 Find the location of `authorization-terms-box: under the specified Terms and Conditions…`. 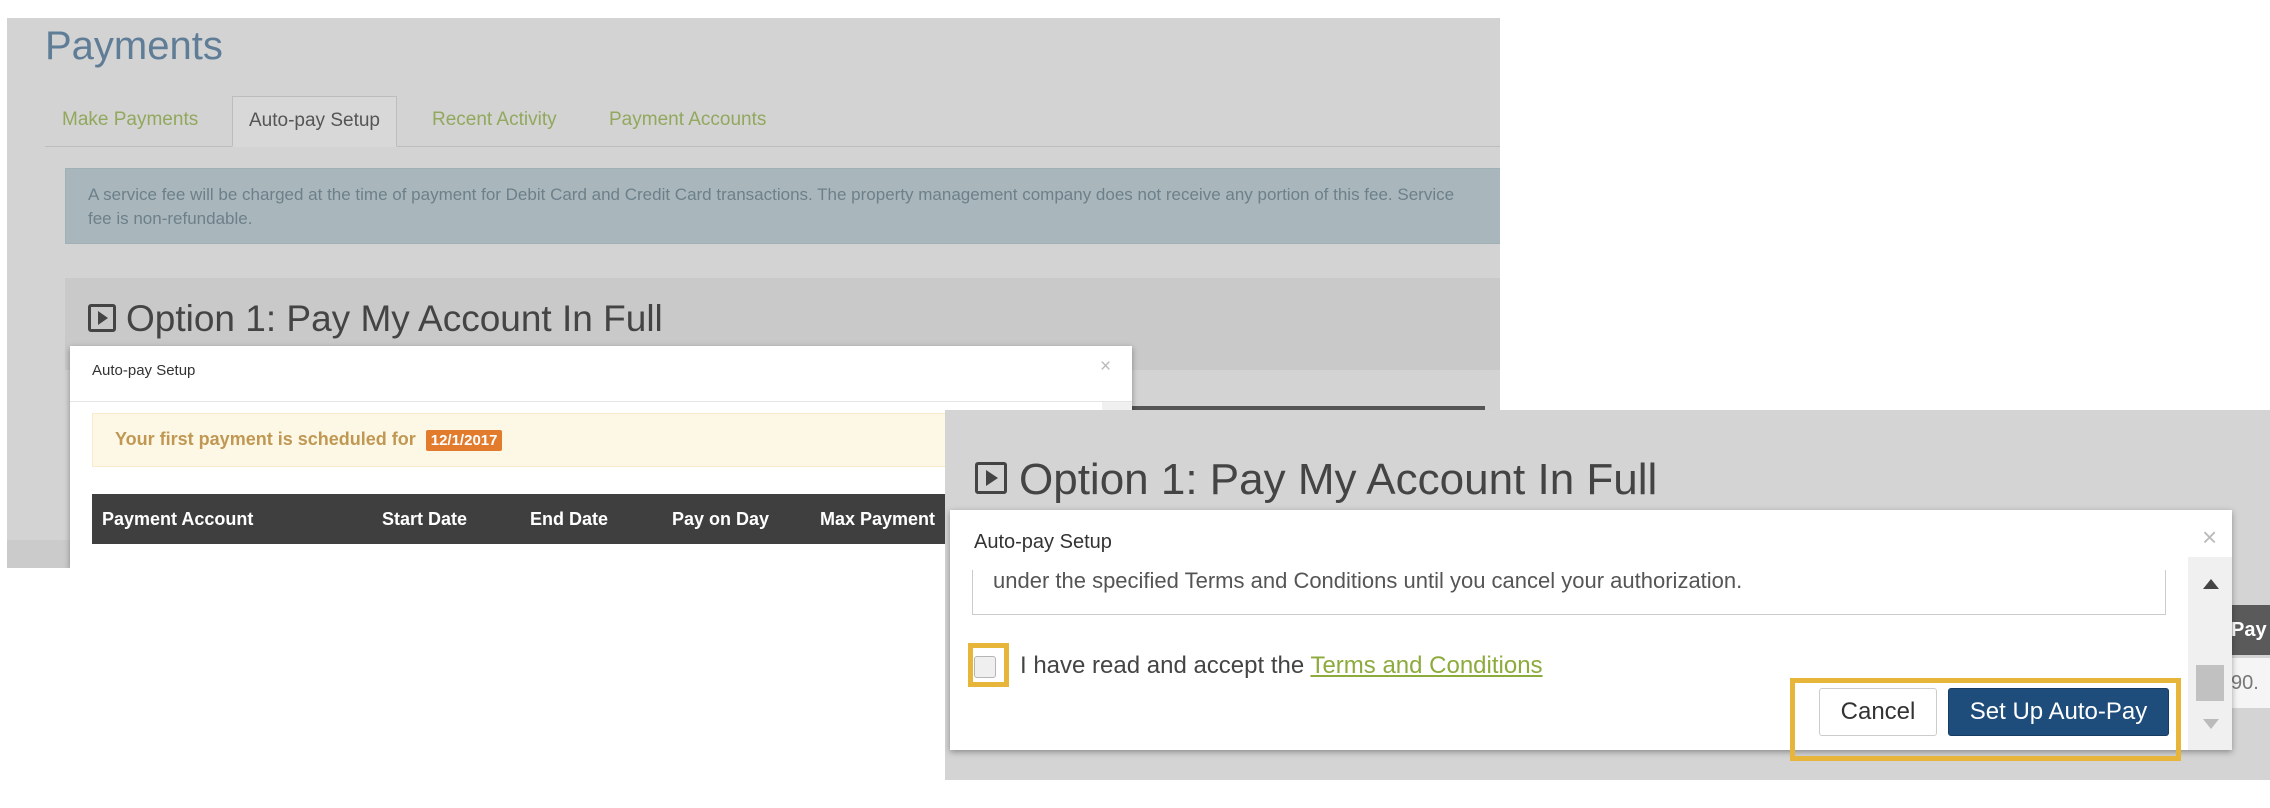

authorization-terms-box: under the specified Terms and Conditions… is located at coordinates (1569, 592).